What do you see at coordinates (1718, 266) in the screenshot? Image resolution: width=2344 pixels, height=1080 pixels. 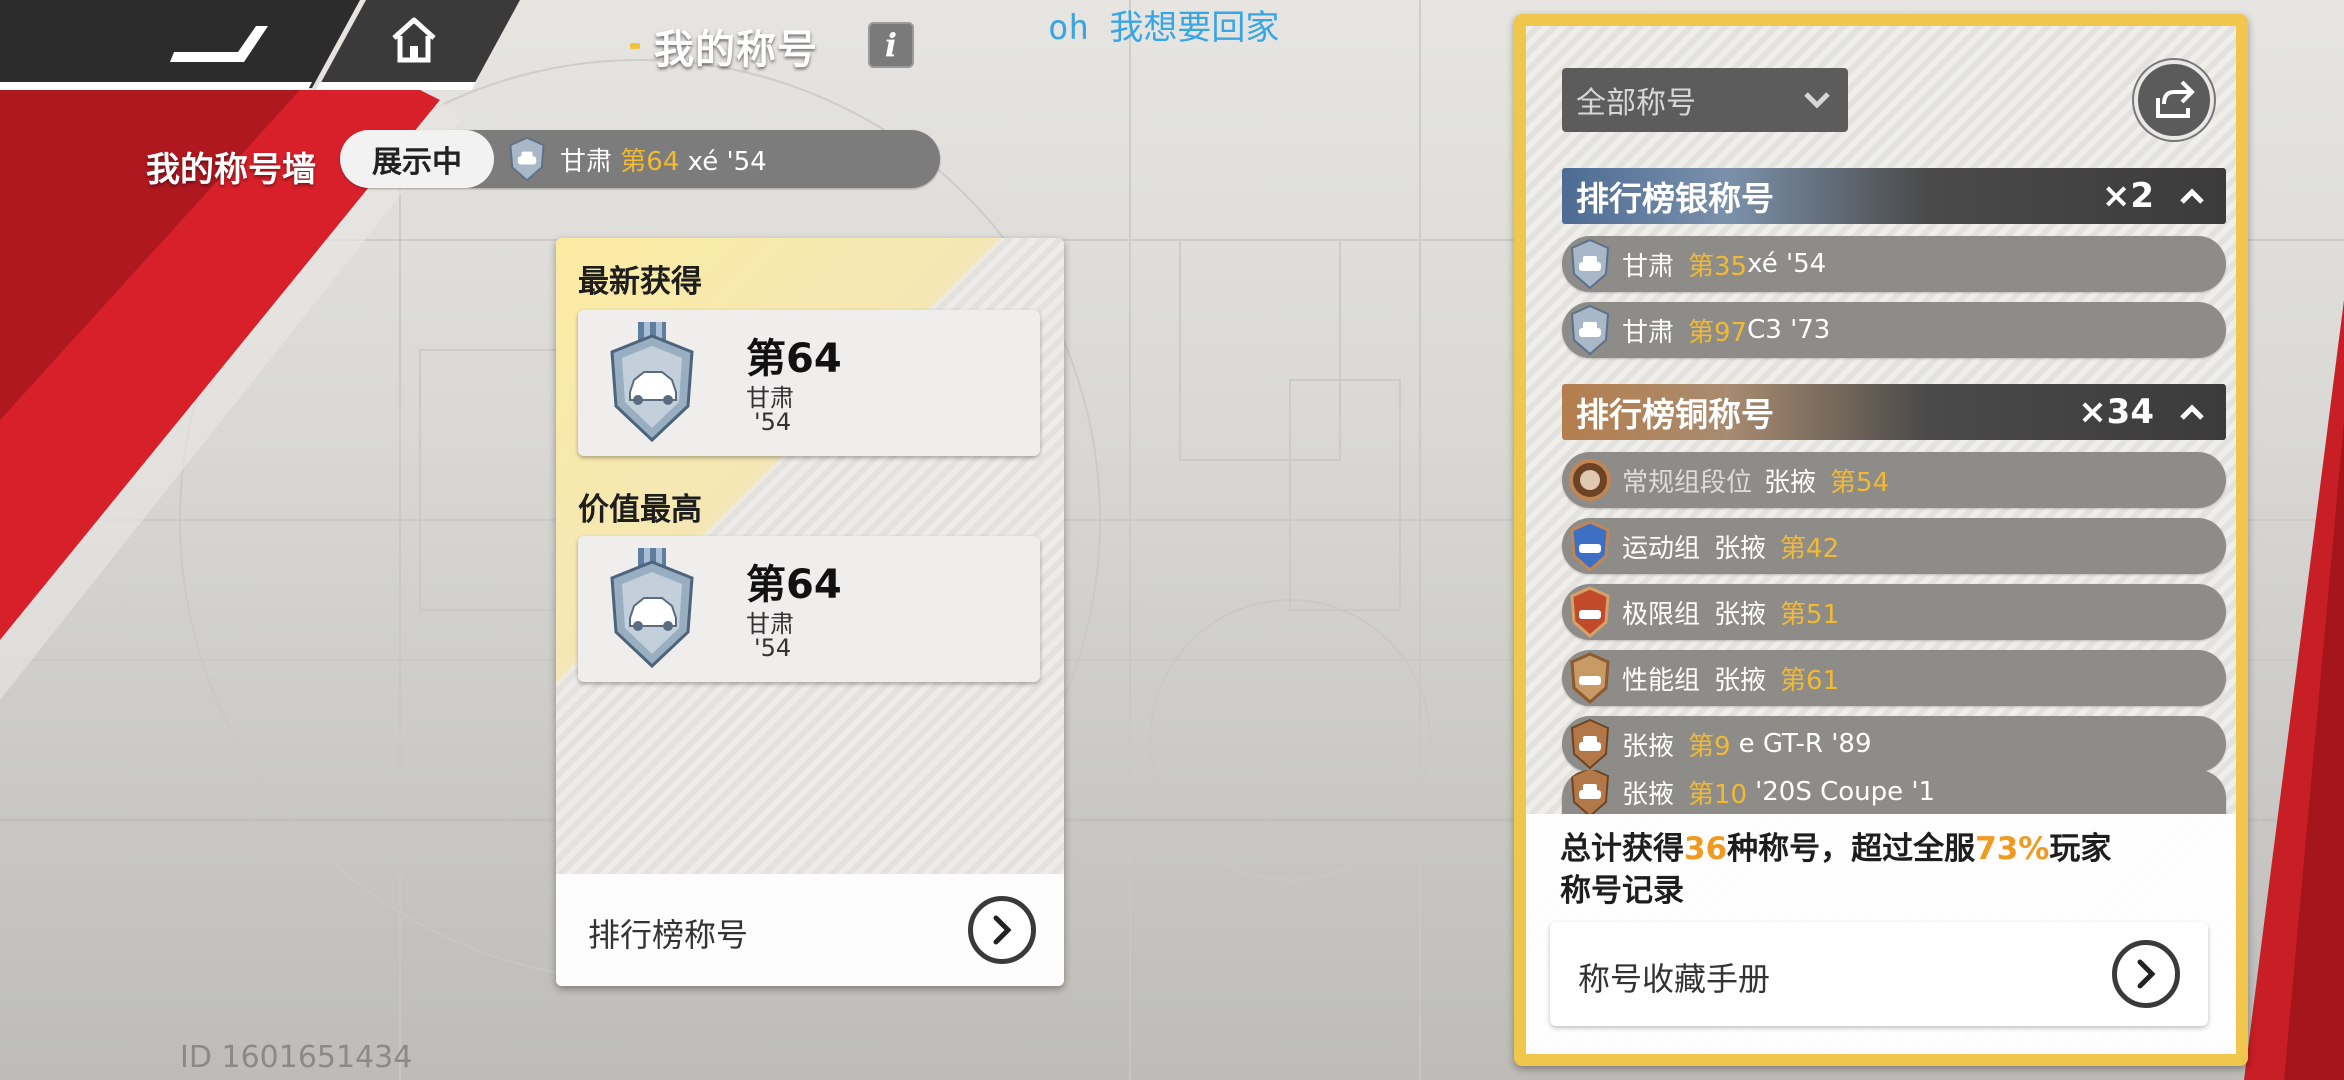 I see `row-rank: 第35` at bounding box center [1718, 266].